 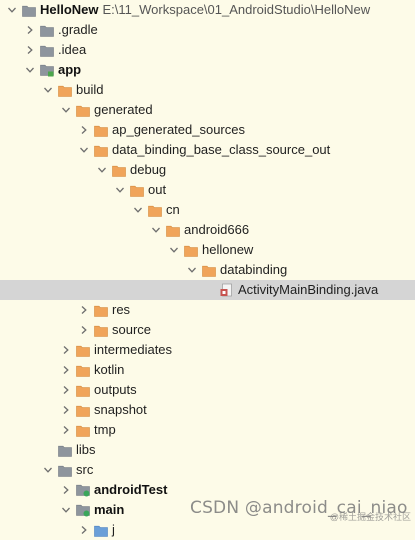 I want to click on tree-item-label: debug, so click(x=148, y=169).